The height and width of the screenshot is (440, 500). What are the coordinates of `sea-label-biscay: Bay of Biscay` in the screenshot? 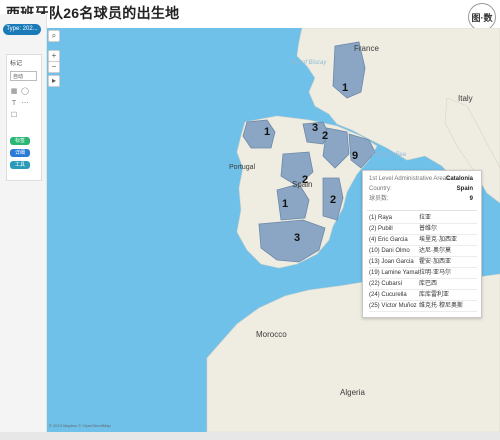 It's located at (308, 63).